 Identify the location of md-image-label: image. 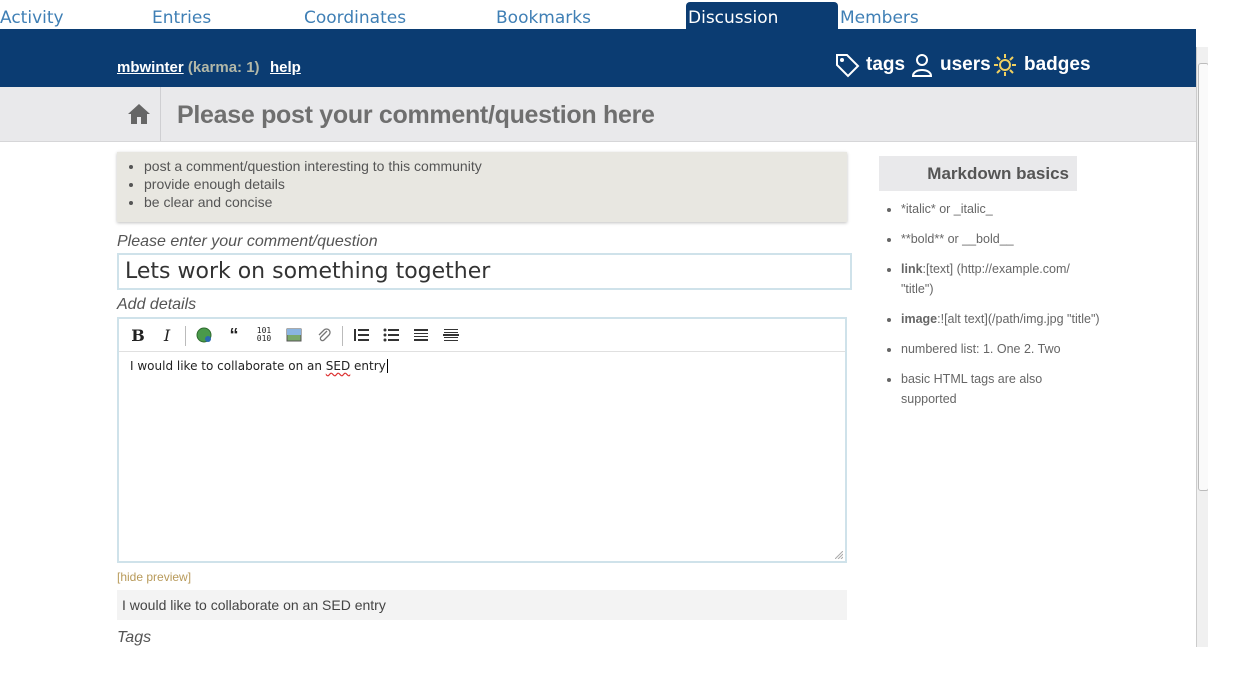
(919, 319).